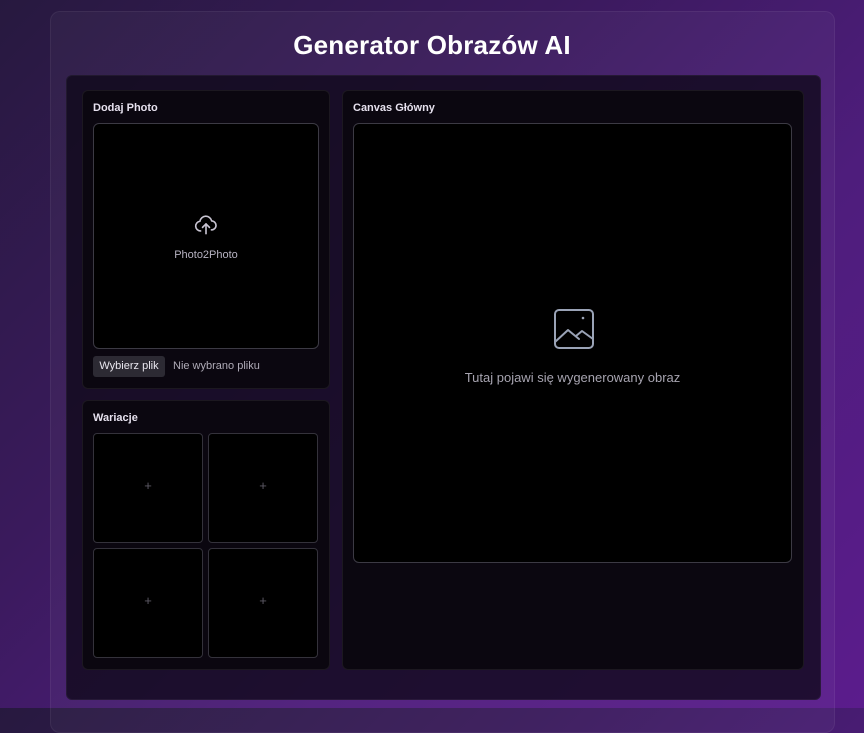 The height and width of the screenshot is (733, 864). I want to click on variation-tile-1: +, so click(148, 488).